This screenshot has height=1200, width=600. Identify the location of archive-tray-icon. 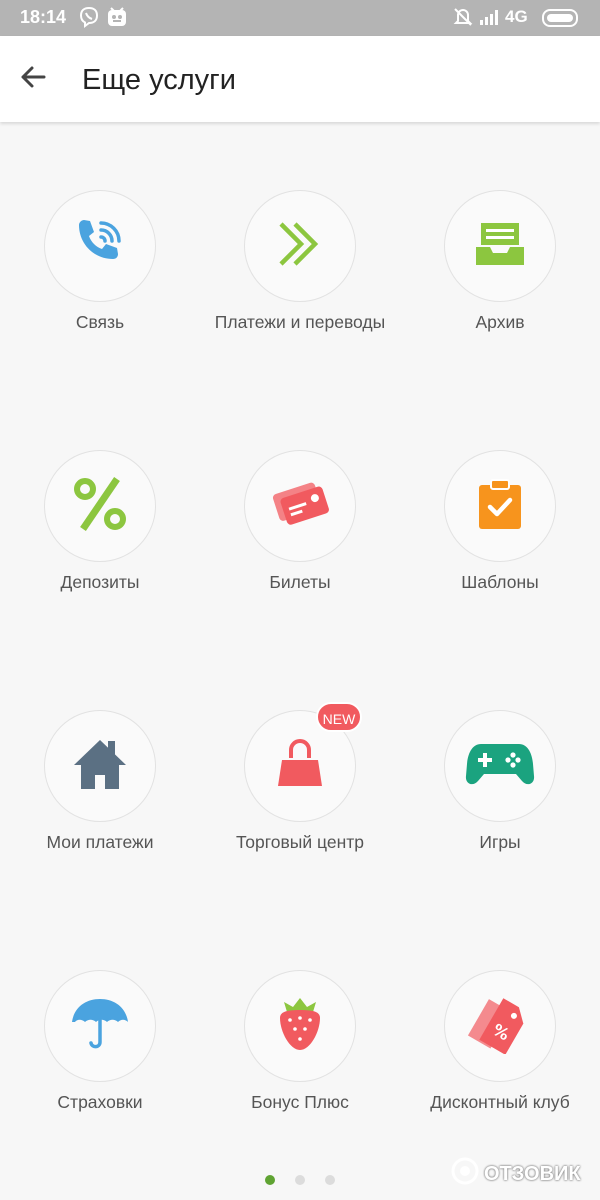
(500, 246).